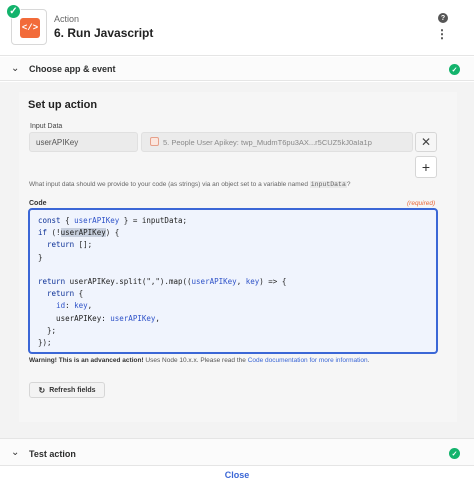 The image size is (474, 494). I want to click on code-line: if (!userAPIKey) {, so click(79, 233).